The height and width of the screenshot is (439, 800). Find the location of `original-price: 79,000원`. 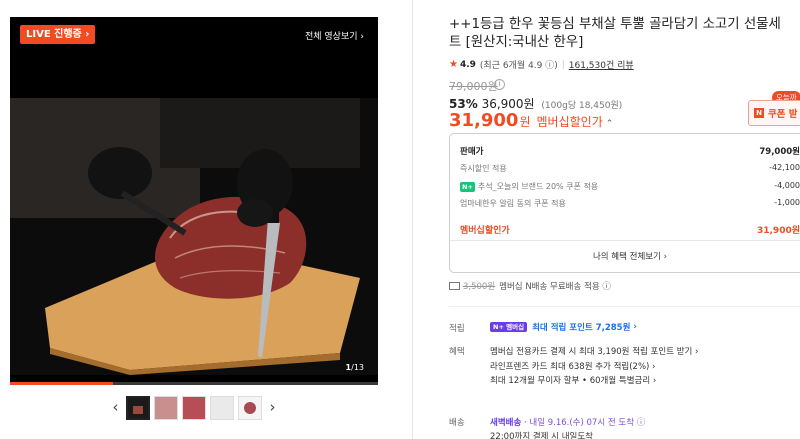

original-price: 79,000원 is located at coordinates (473, 86).